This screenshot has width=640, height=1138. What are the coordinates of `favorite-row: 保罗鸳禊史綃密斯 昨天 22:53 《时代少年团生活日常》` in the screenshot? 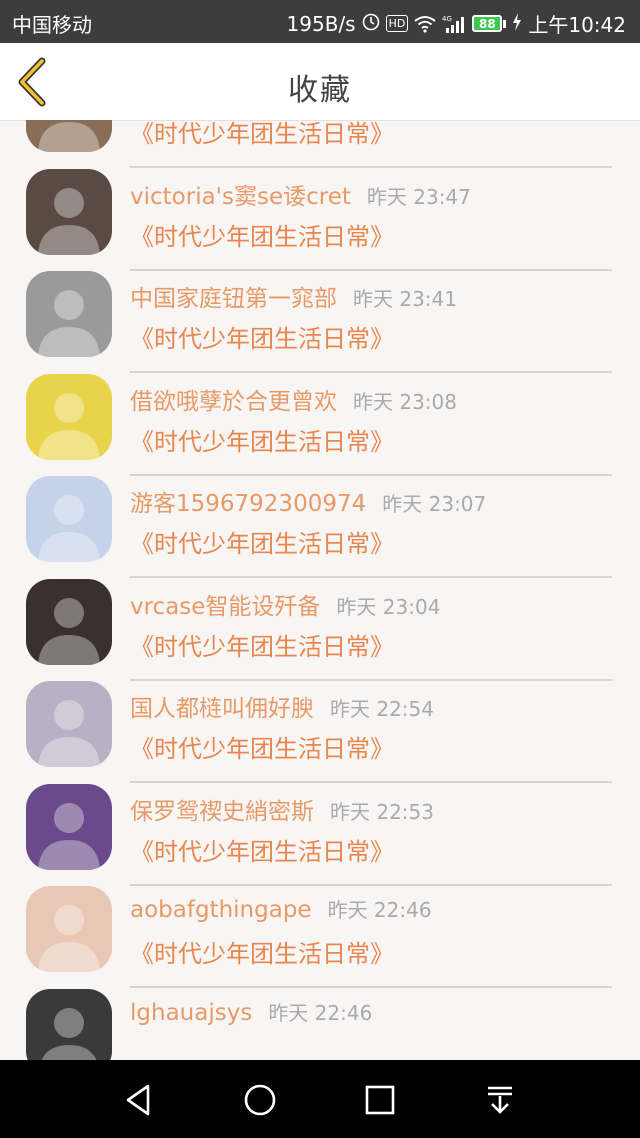 It's located at (320, 827).